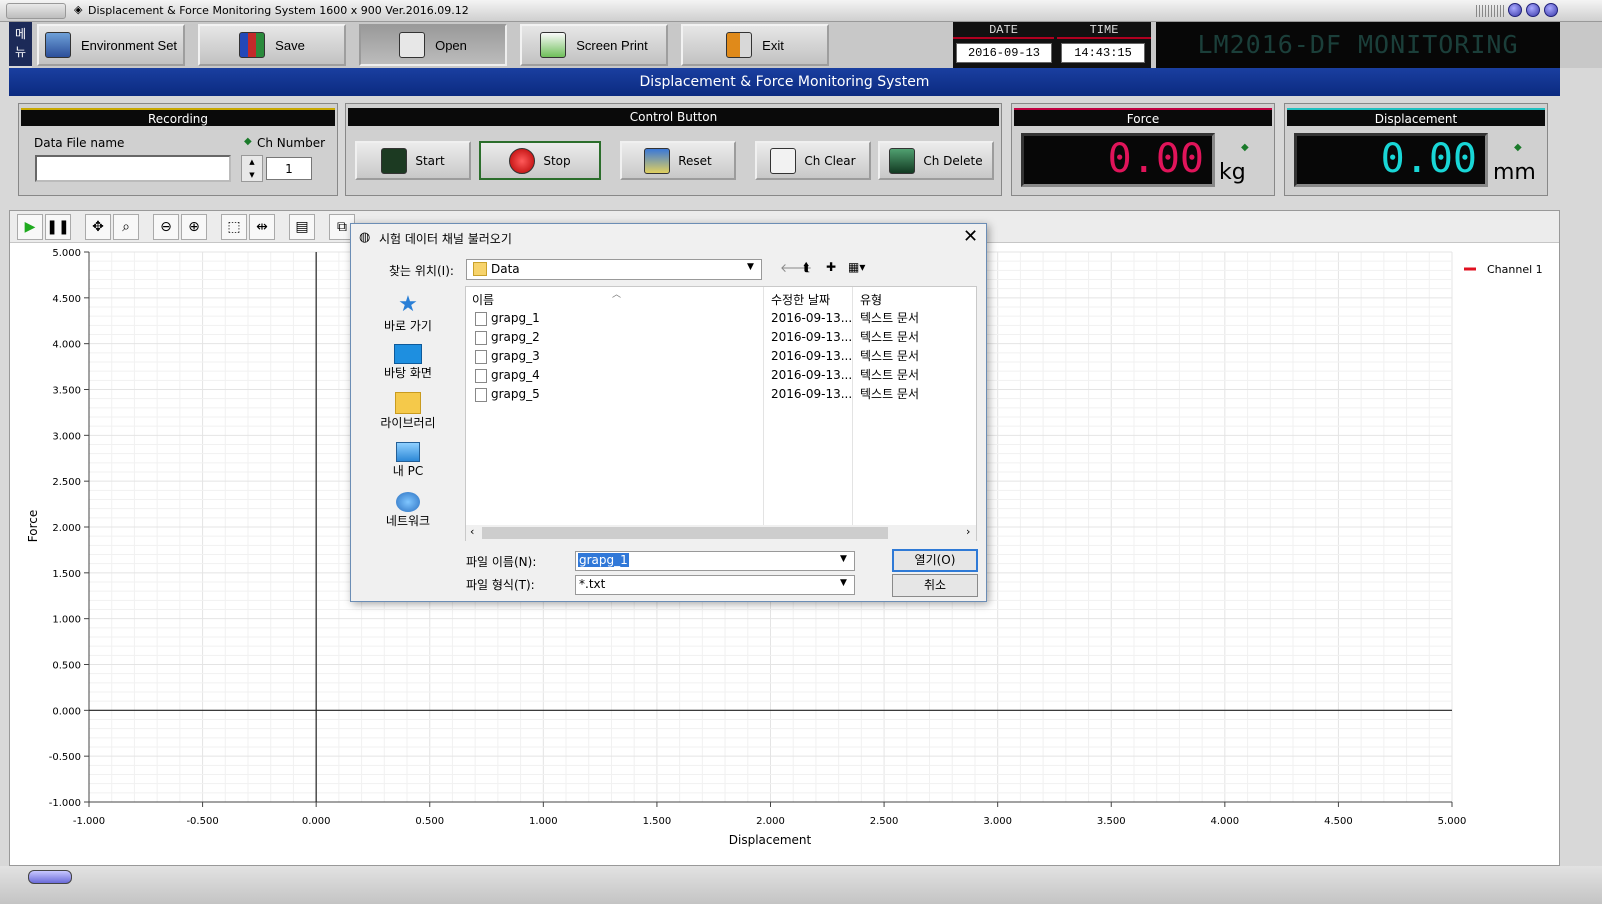 Image resolution: width=1602 pixels, height=904 pixels. Describe the element at coordinates (614, 269) in the screenshot. I see `location-select: Data ▼` at that location.